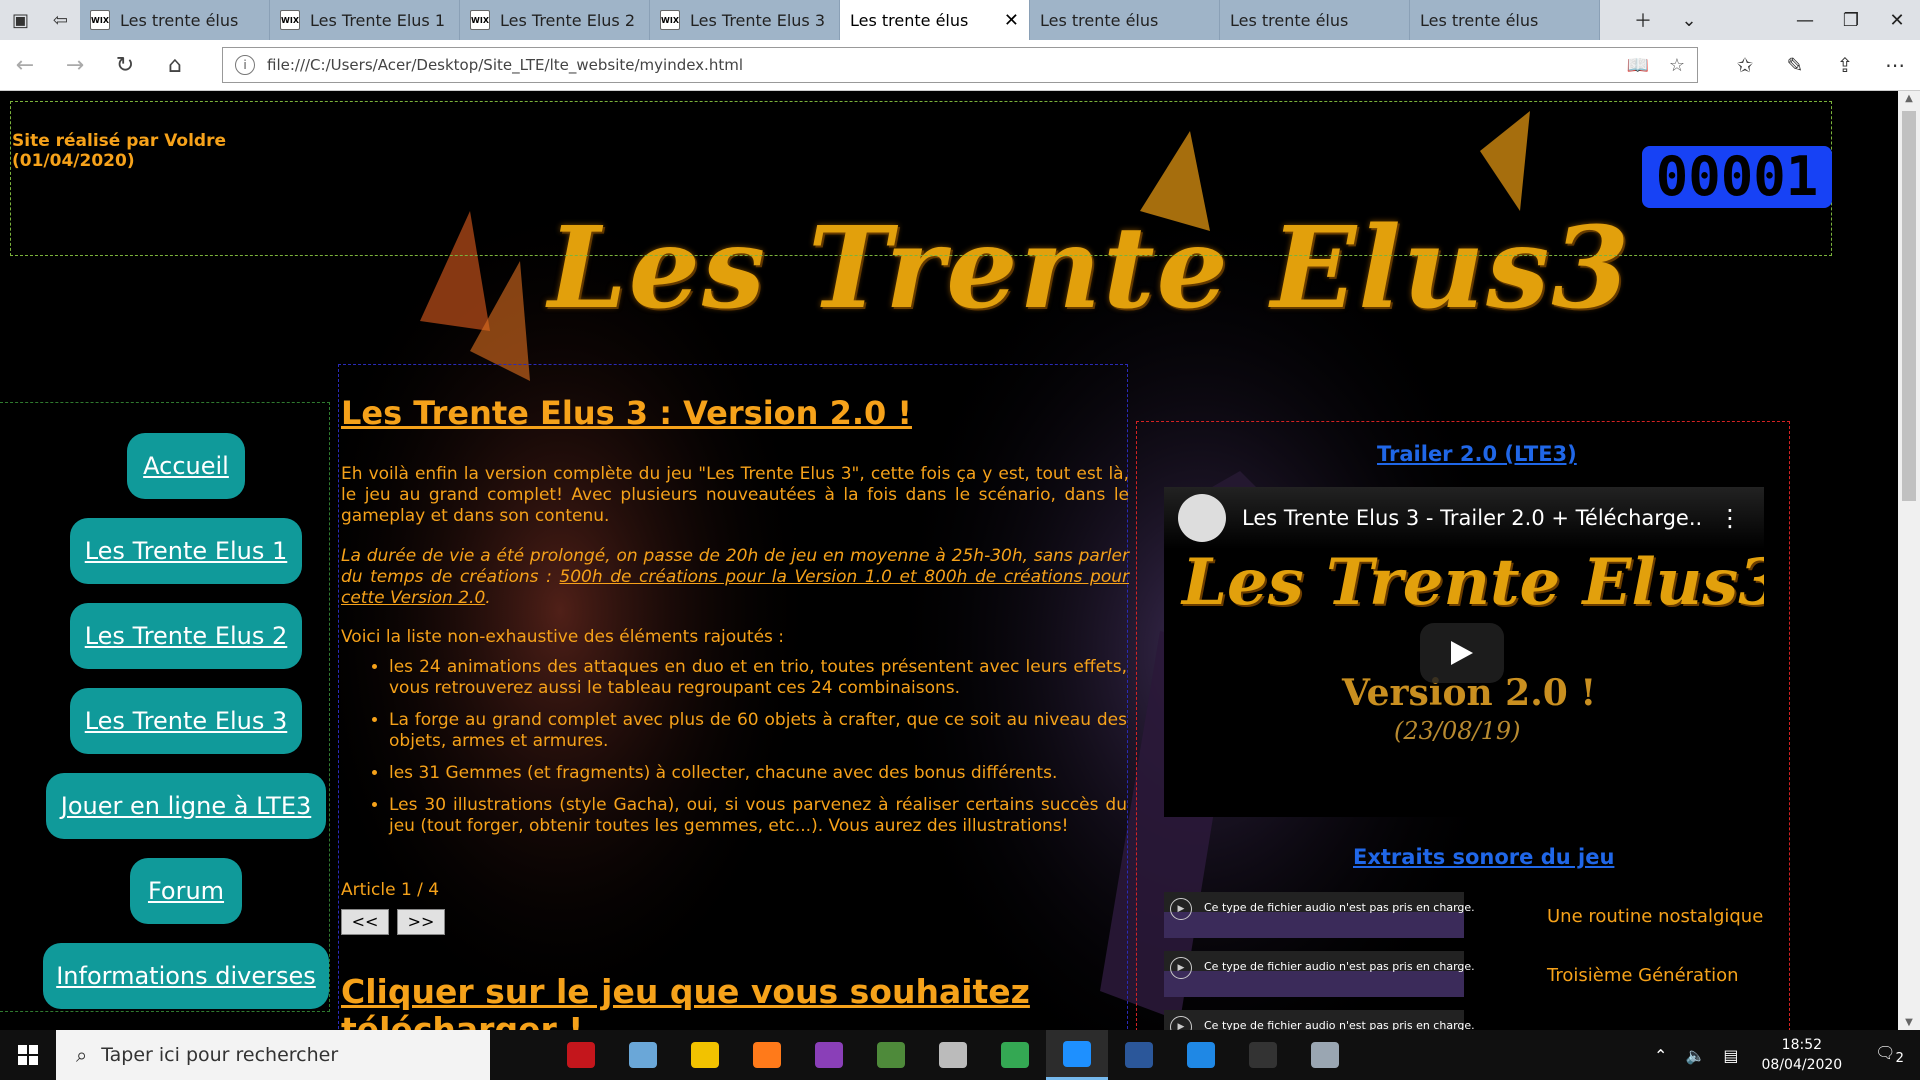  What do you see at coordinates (1889, 1054) in the screenshot?
I see `notifications-icon: 🗨2` at bounding box center [1889, 1054].